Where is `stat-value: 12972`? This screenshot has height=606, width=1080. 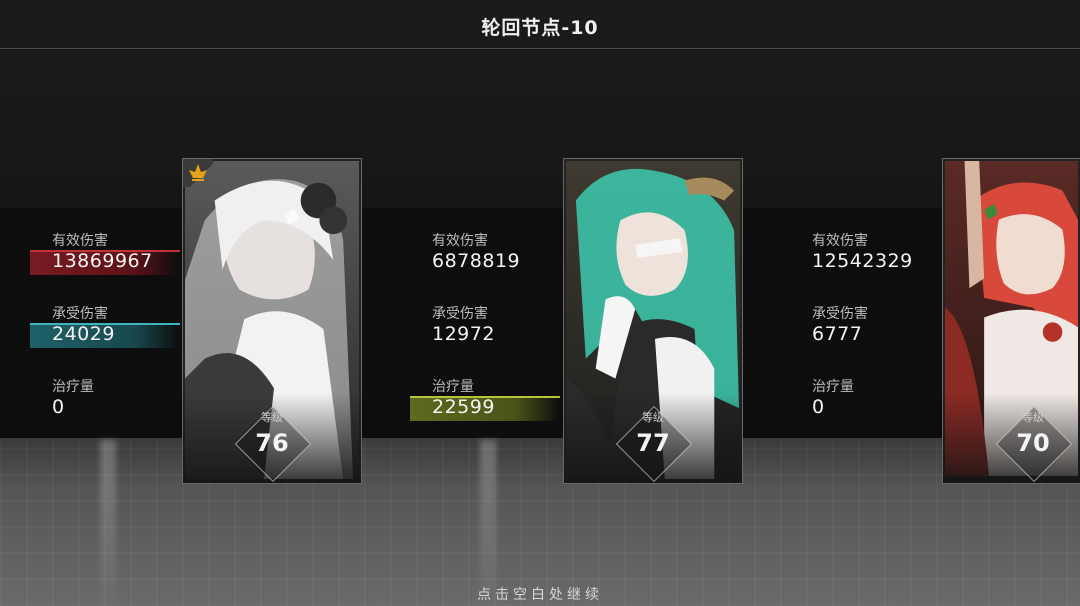
stat-value: 12972 is located at coordinates (463, 334).